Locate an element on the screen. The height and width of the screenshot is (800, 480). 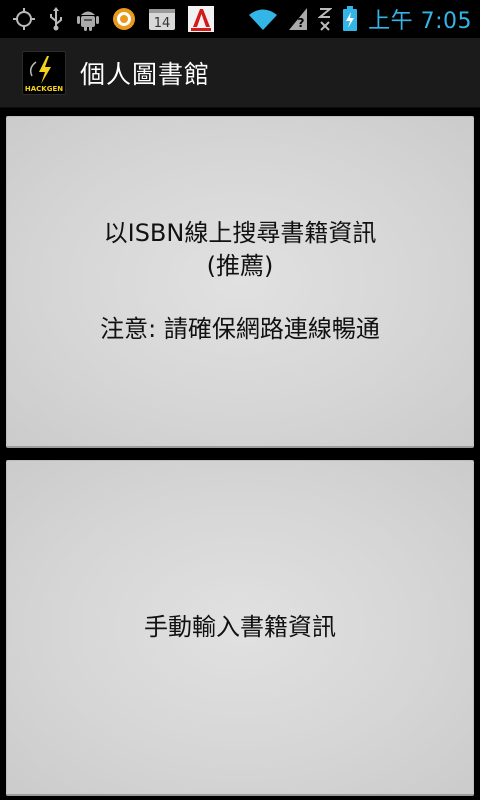
action-bar: HACKGEN 個人圖書館 is located at coordinates (240, 73).